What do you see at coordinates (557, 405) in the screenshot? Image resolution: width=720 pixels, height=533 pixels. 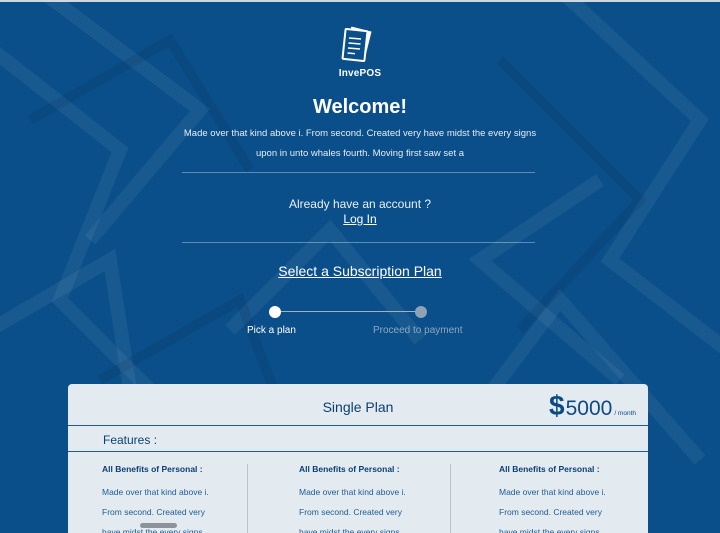 I see `currency-symbol: $` at bounding box center [557, 405].